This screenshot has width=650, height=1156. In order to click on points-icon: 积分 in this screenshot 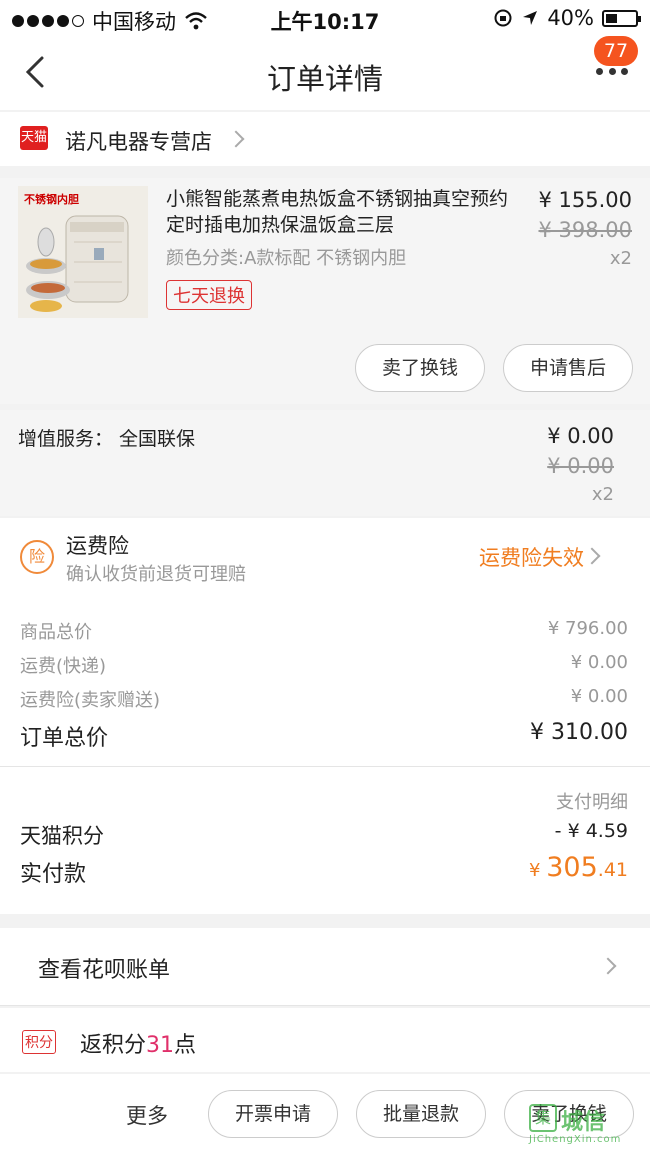, I will do `click(39, 1042)`.